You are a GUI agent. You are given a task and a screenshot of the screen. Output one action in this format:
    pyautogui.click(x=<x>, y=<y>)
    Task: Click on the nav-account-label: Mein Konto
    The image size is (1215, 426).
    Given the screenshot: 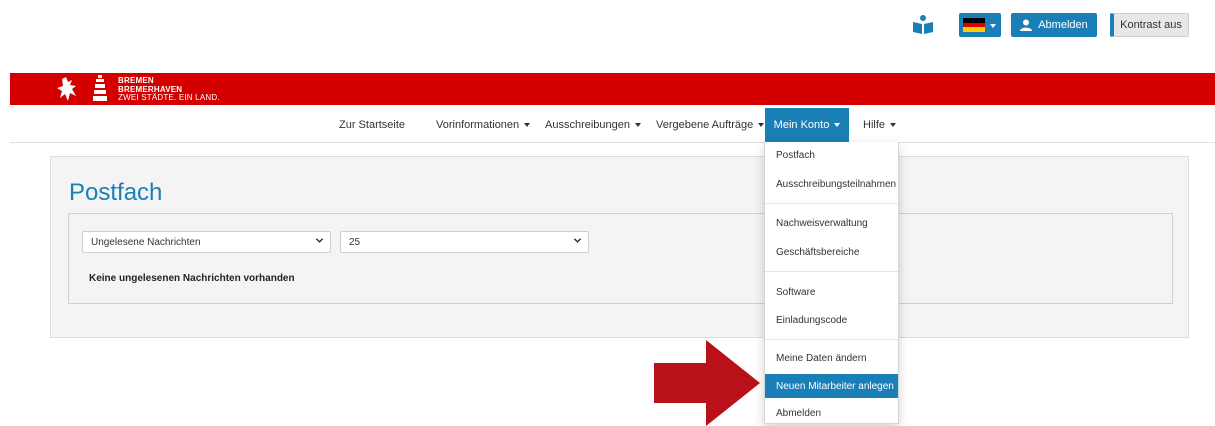 What is the action you would take?
    pyautogui.click(x=801, y=125)
    